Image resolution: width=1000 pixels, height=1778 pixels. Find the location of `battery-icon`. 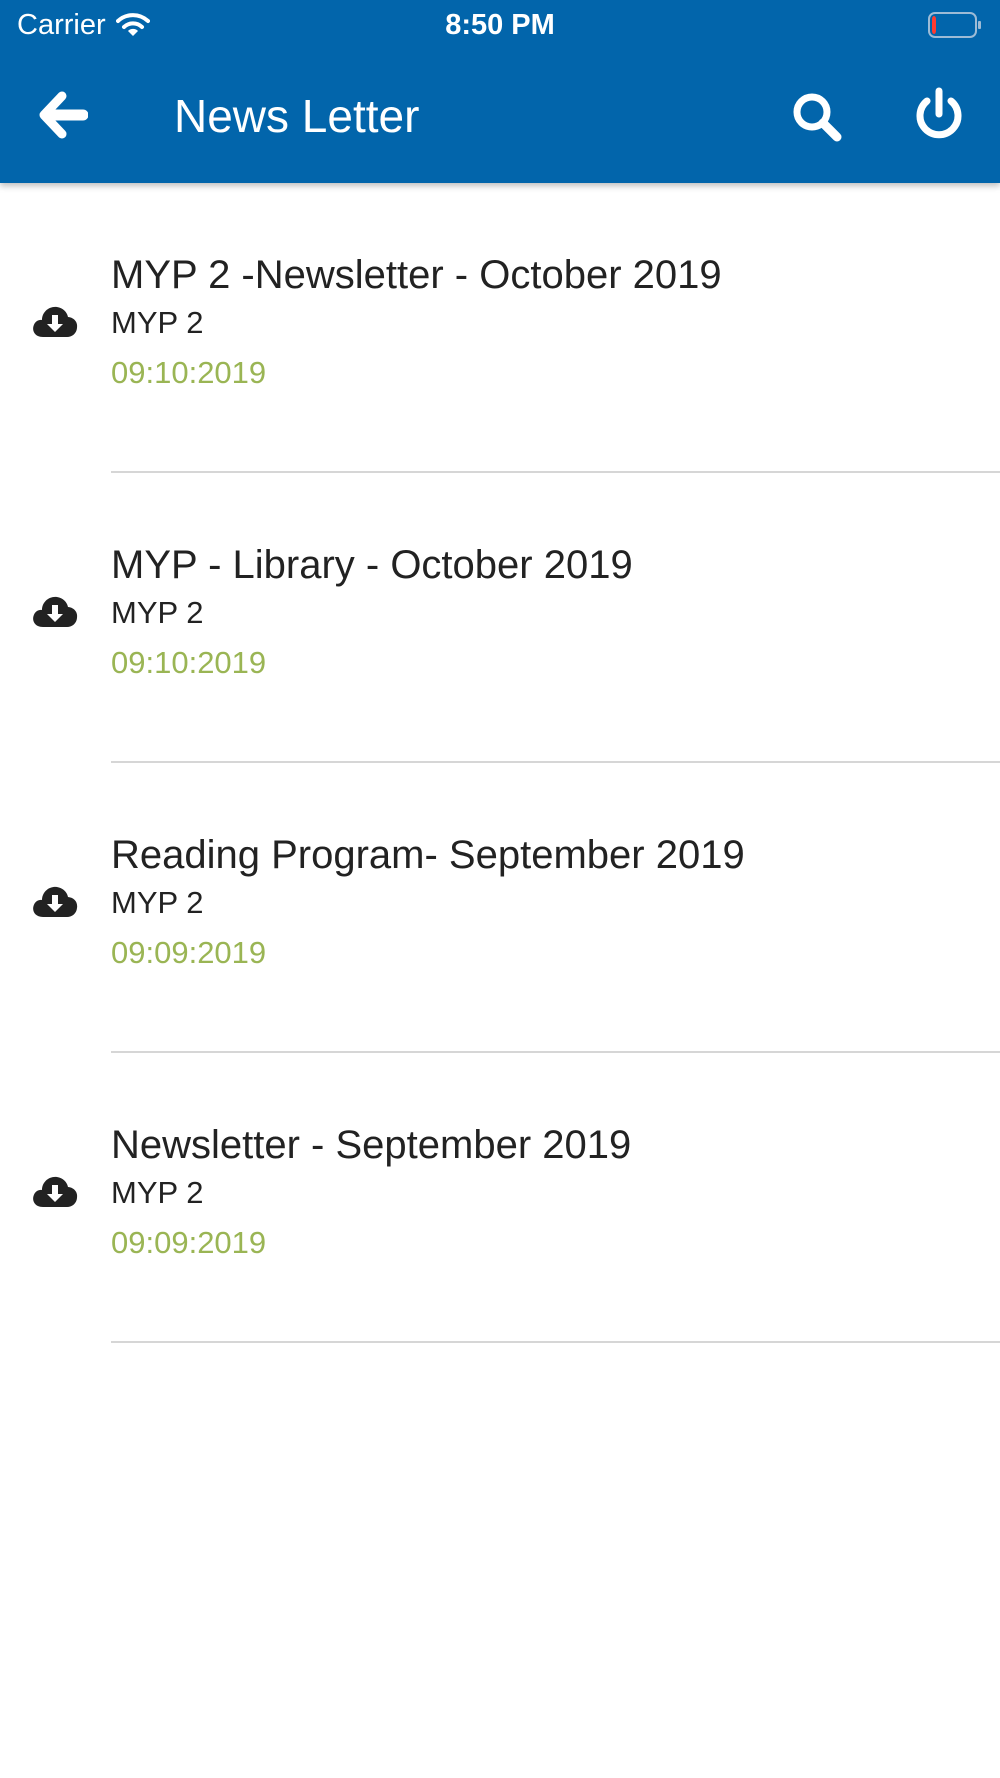

battery-icon is located at coordinates (954, 25).